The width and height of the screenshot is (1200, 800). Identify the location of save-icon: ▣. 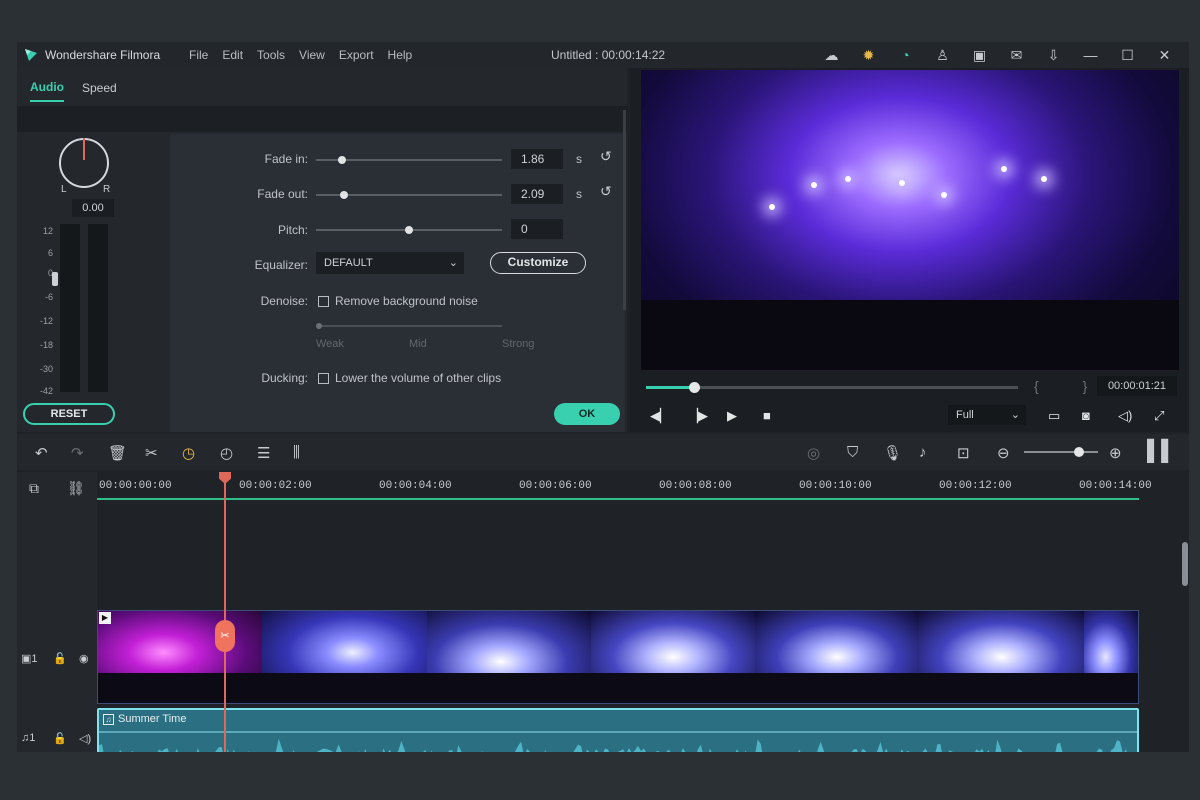
(979, 55).